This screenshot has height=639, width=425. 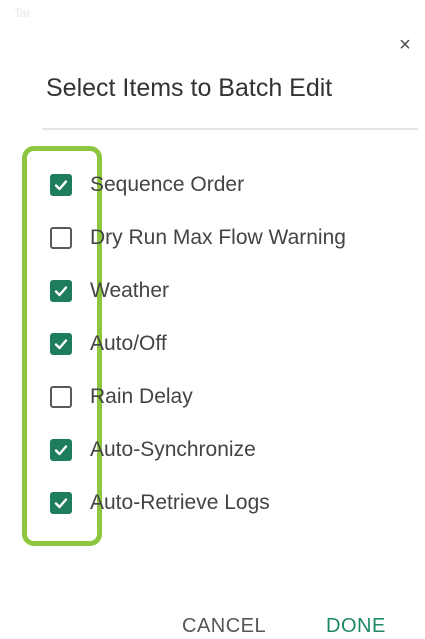 I want to click on checklist-item: Dry Run Max Flow Warning, so click(x=198, y=238).